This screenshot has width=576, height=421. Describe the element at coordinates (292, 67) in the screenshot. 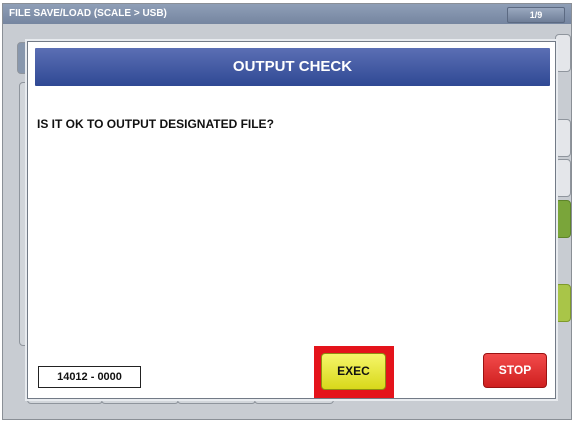

I see `dialog-title: OUTPUT CHECK` at that location.